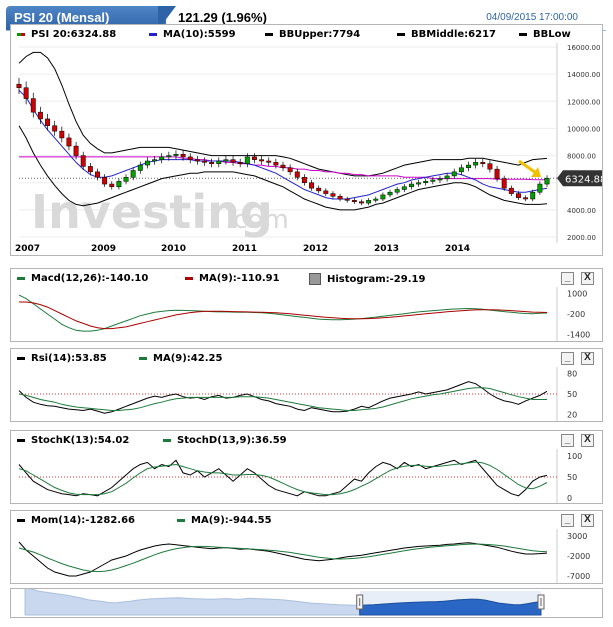  Describe the element at coordinates (581, 211) in the screenshot. I see `y-tick-label: 4000.00` at that location.